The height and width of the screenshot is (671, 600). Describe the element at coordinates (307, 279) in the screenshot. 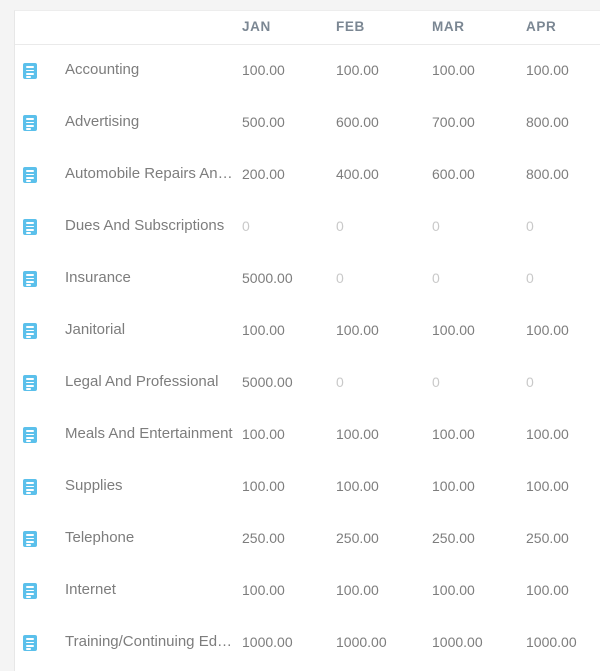

I see `table-row: Insurance 5000.00 0 0 0` at that location.